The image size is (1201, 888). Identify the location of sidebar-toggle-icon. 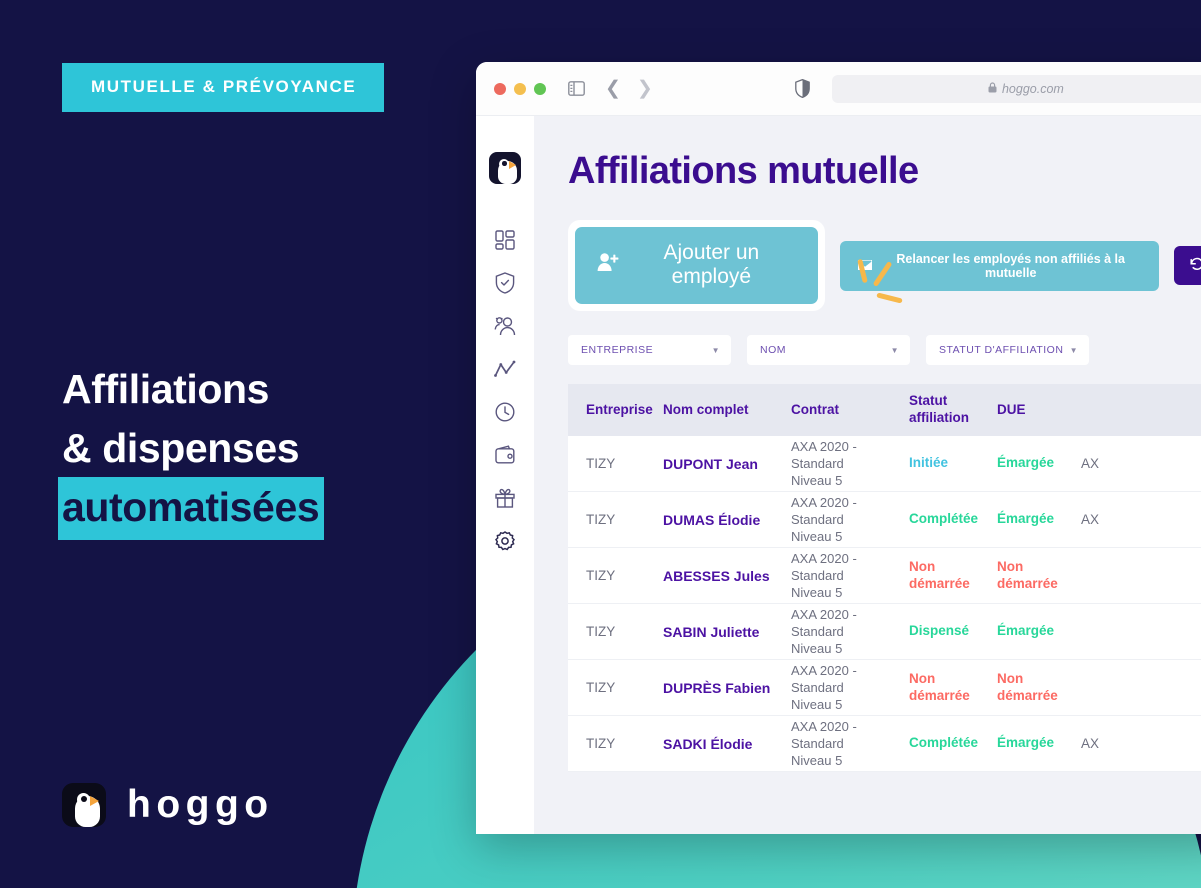
(576, 88).